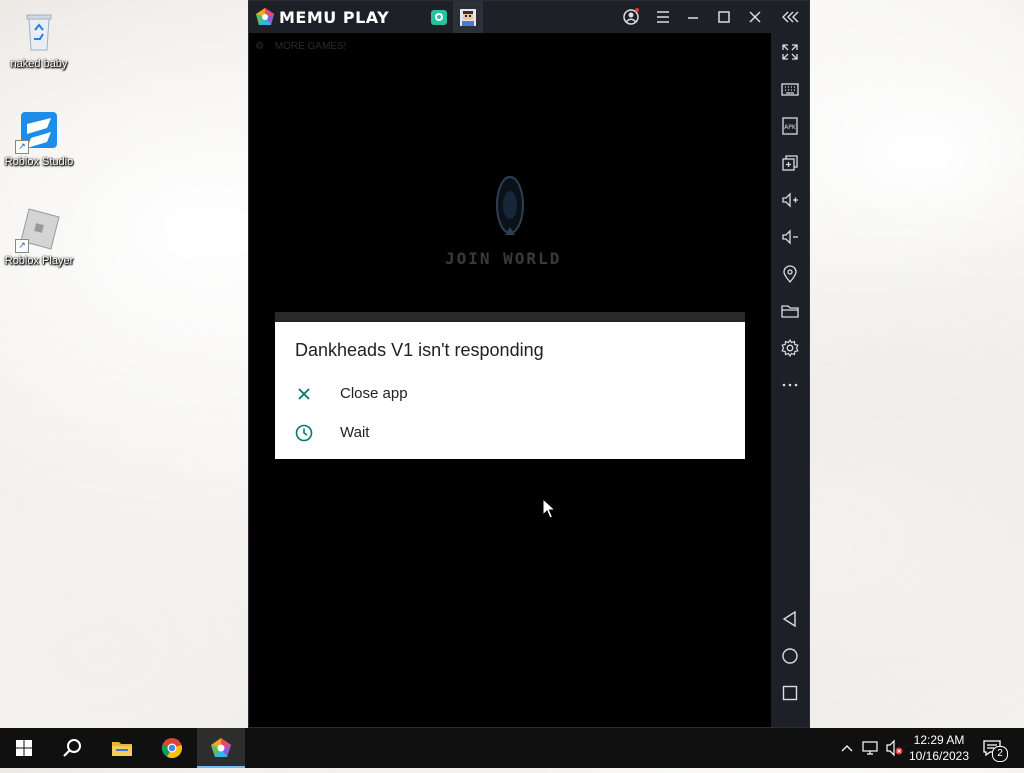 The width and height of the screenshot is (1024, 773). I want to click on chrome-icon, so click(171, 748).